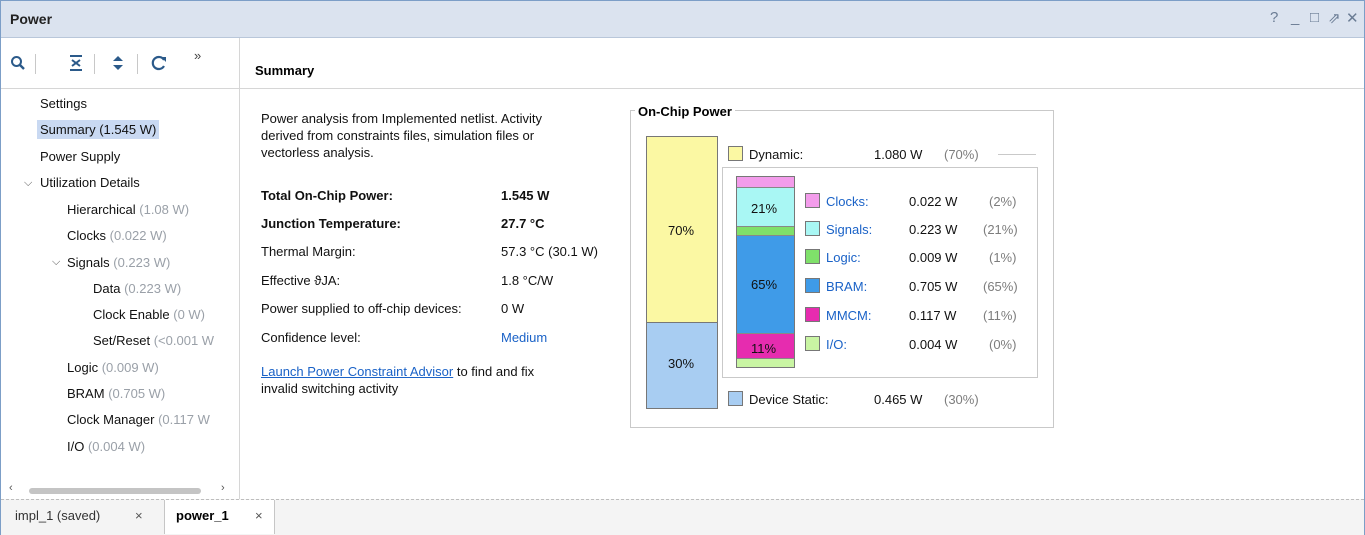 Image resolution: width=1365 pixels, height=535 pixels. What do you see at coordinates (219, 517) in the screenshot?
I see `tab-power-1: power_1 ×` at bounding box center [219, 517].